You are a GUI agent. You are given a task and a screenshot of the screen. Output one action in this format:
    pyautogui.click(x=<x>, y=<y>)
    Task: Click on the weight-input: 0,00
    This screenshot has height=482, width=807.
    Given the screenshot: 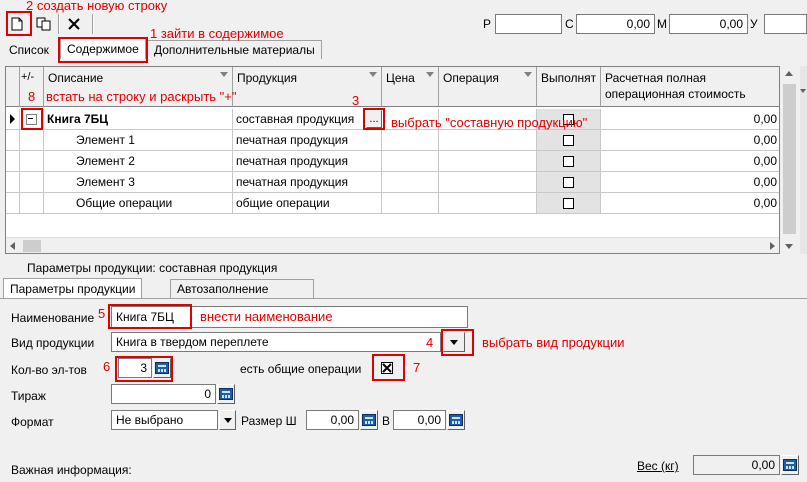 What is the action you would take?
    pyautogui.click(x=736, y=465)
    